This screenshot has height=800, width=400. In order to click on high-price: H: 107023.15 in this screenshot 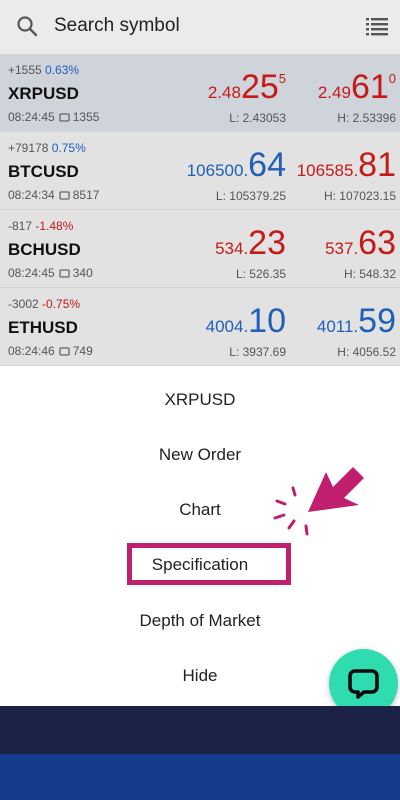, I will do `click(359, 196)`.